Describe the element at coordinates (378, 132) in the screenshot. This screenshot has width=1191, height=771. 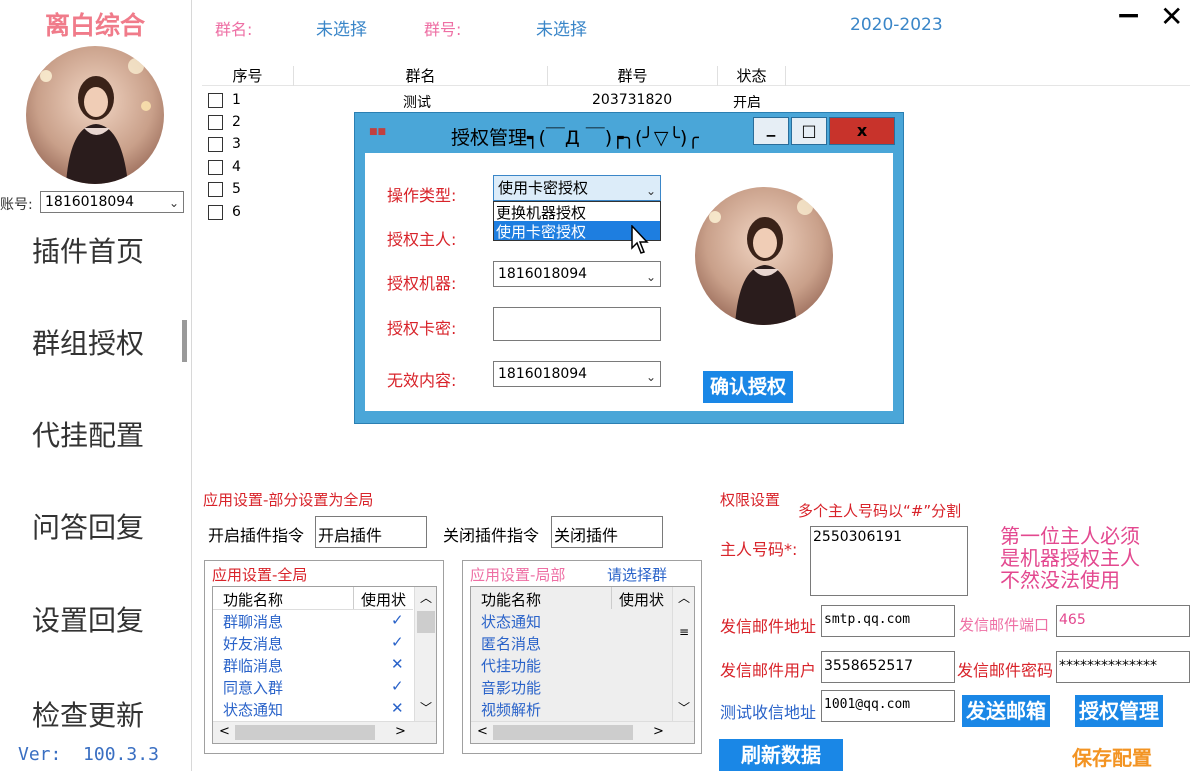
I see `app-icon: ■■` at that location.